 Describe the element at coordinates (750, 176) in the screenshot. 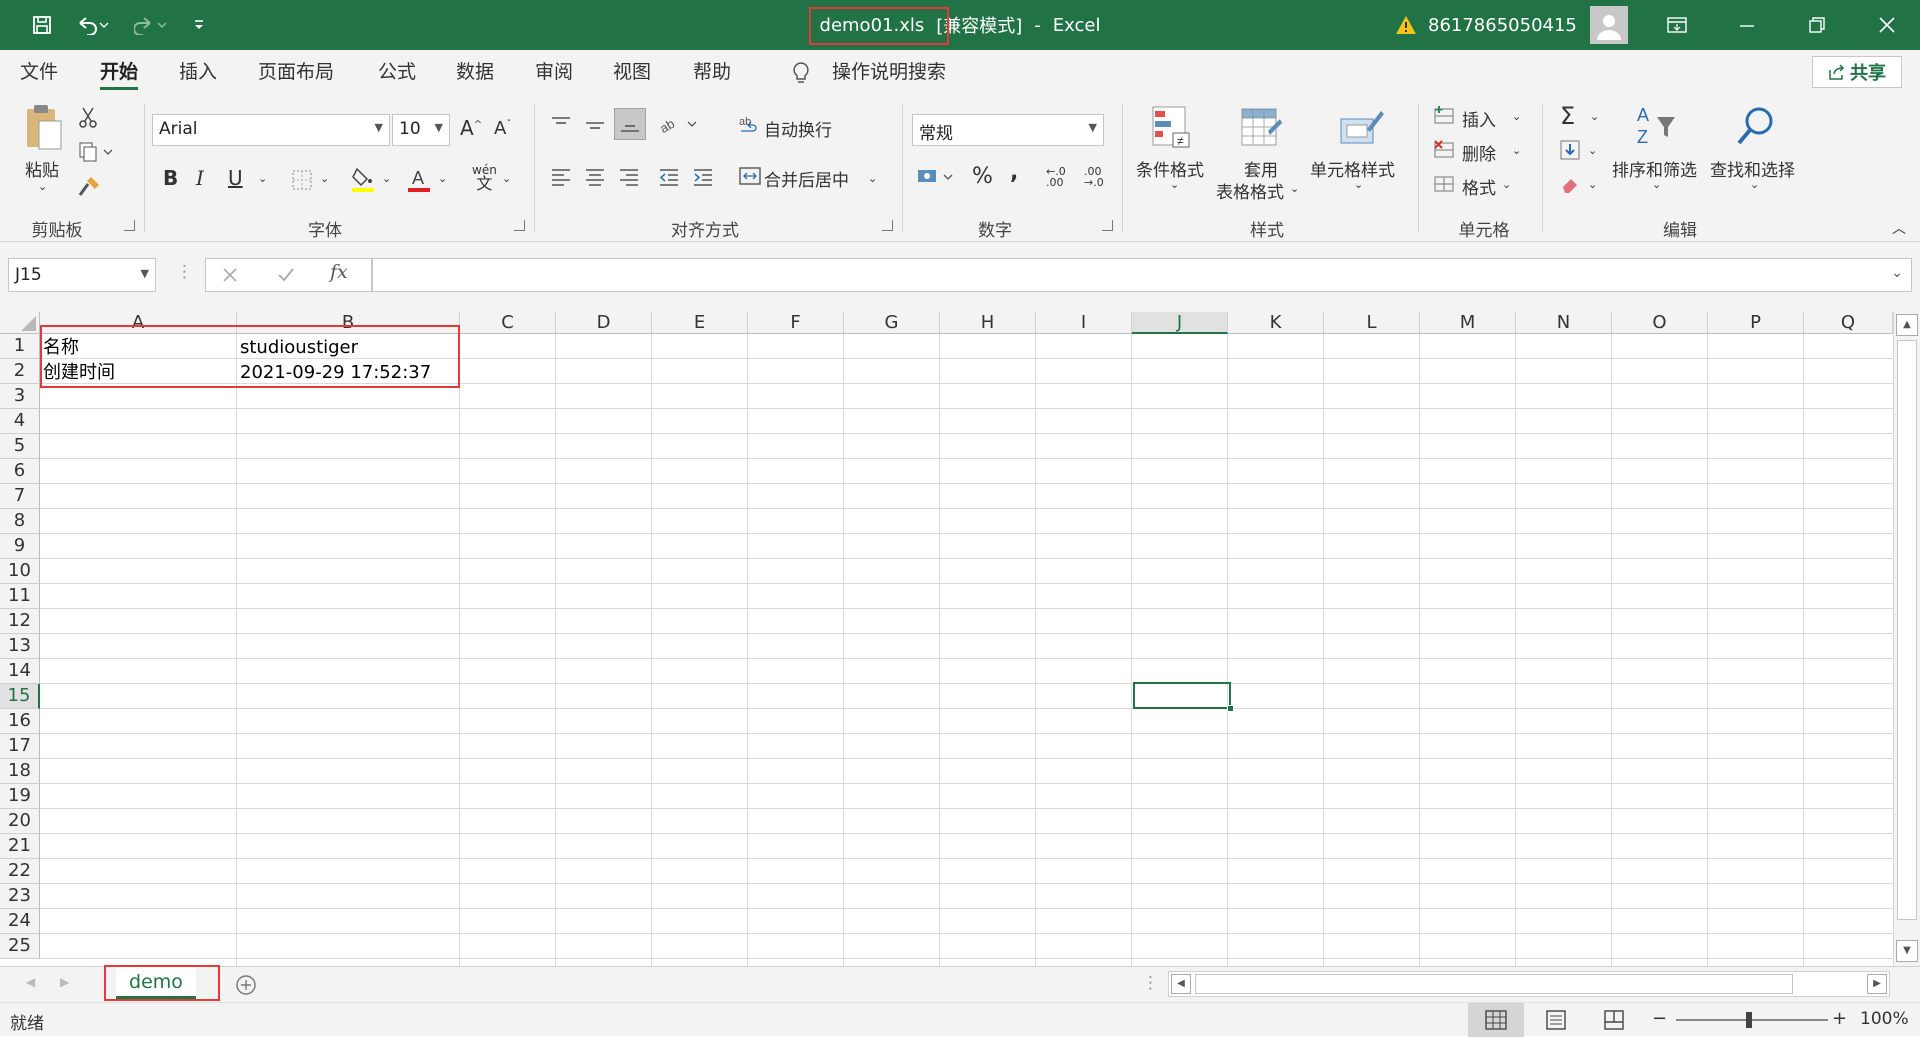

I see `merge-center-icon` at that location.